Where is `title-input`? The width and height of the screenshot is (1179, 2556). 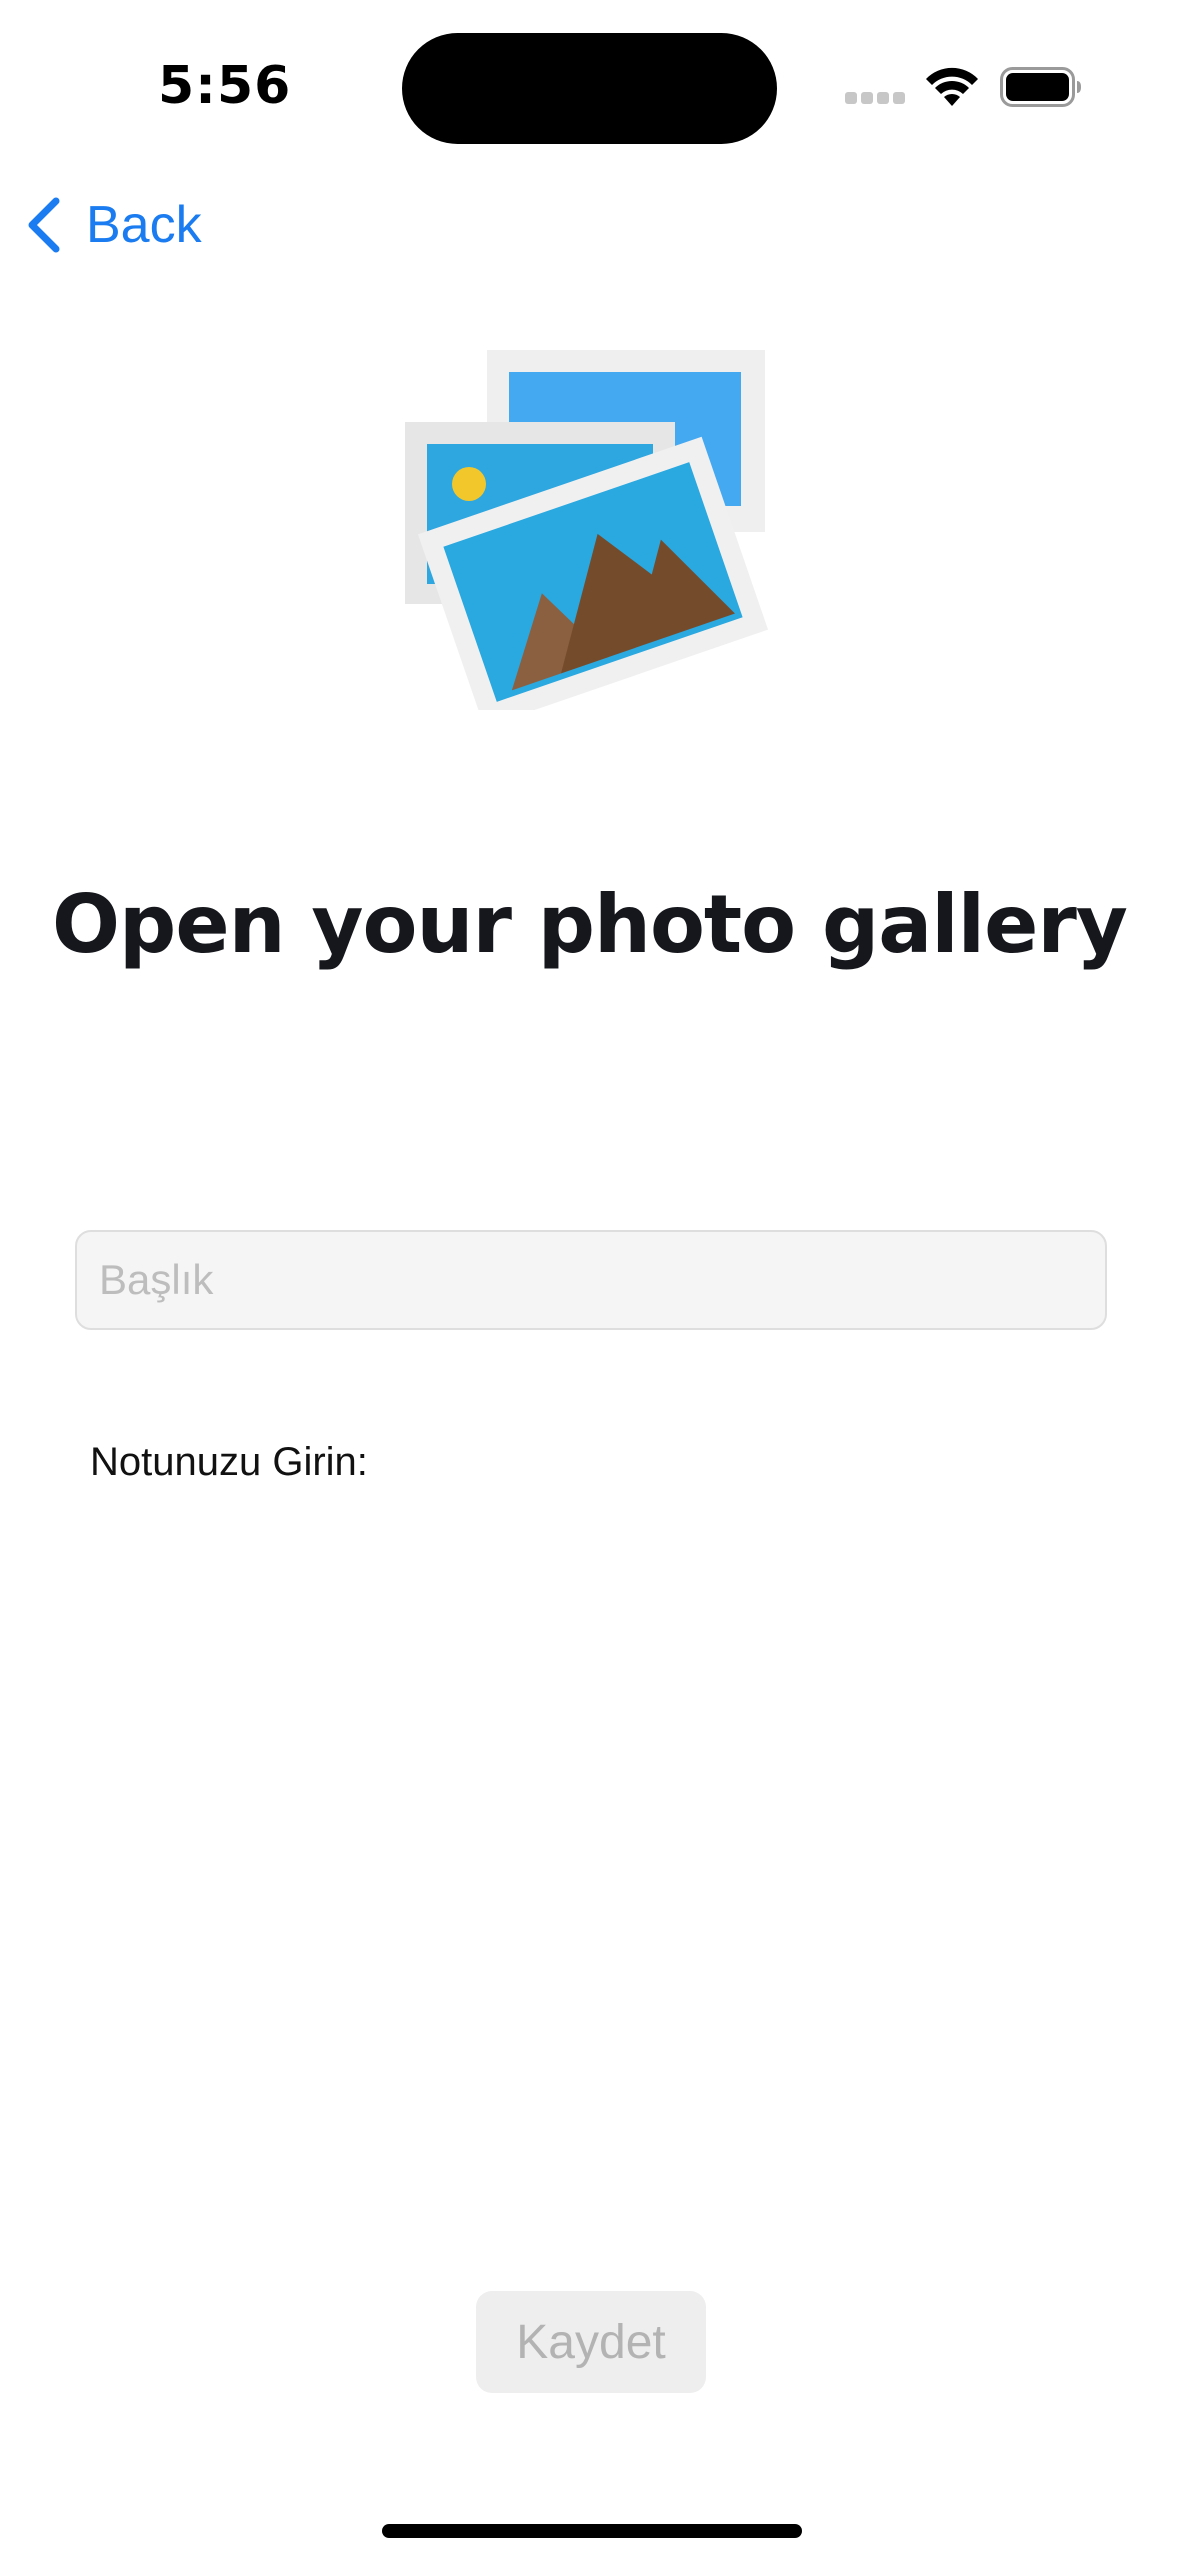
title-input is located at coordinates (591, 1280).